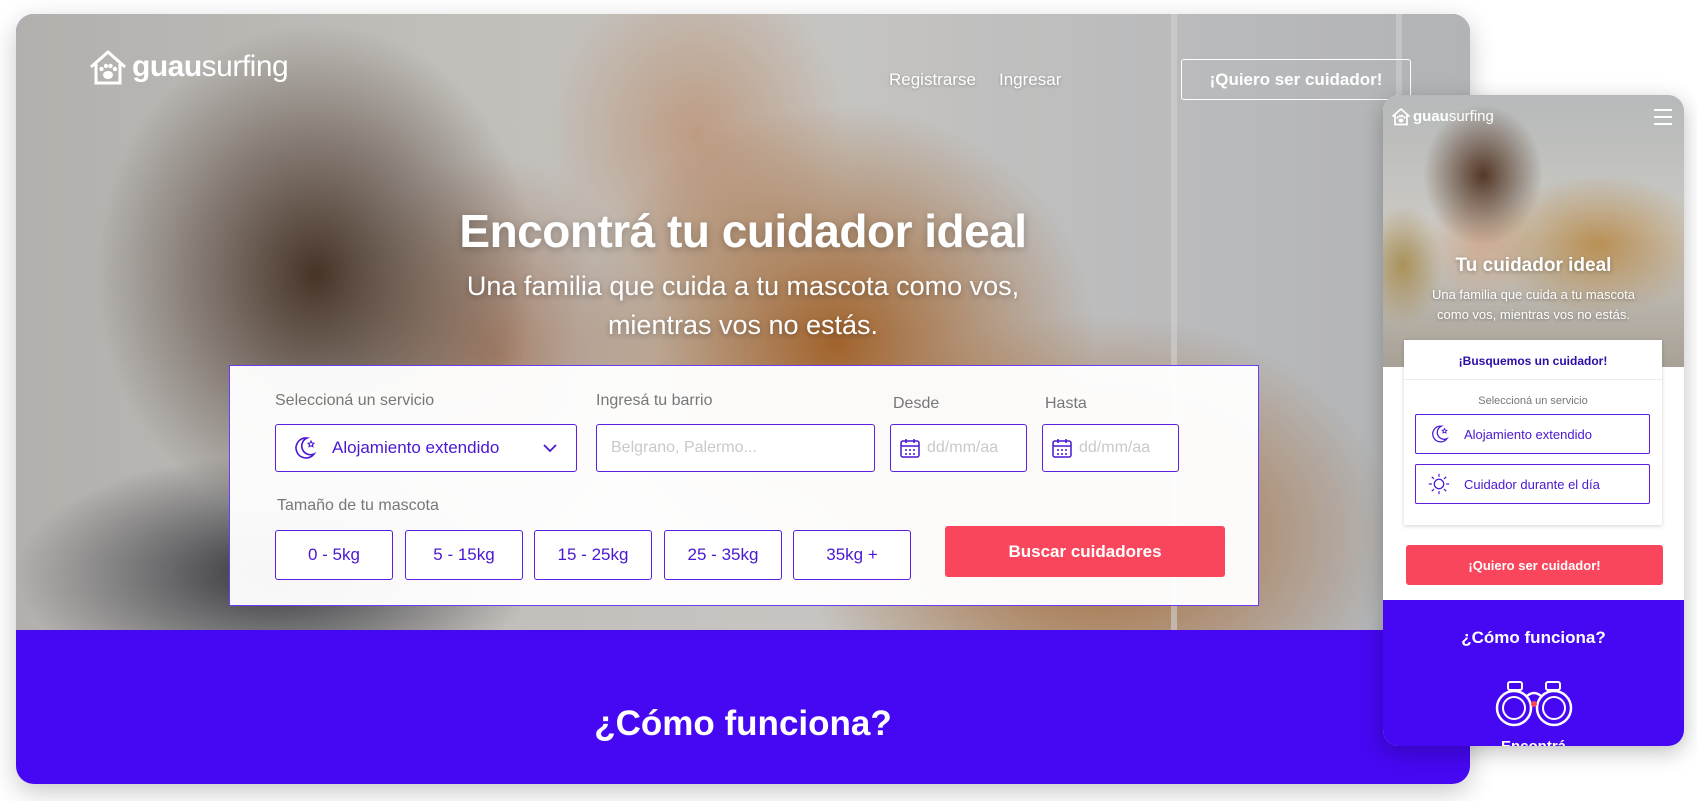 Image resolution: width=1697 pixels, height=801 pixels. I want to click on divider, so click(1533, 379).